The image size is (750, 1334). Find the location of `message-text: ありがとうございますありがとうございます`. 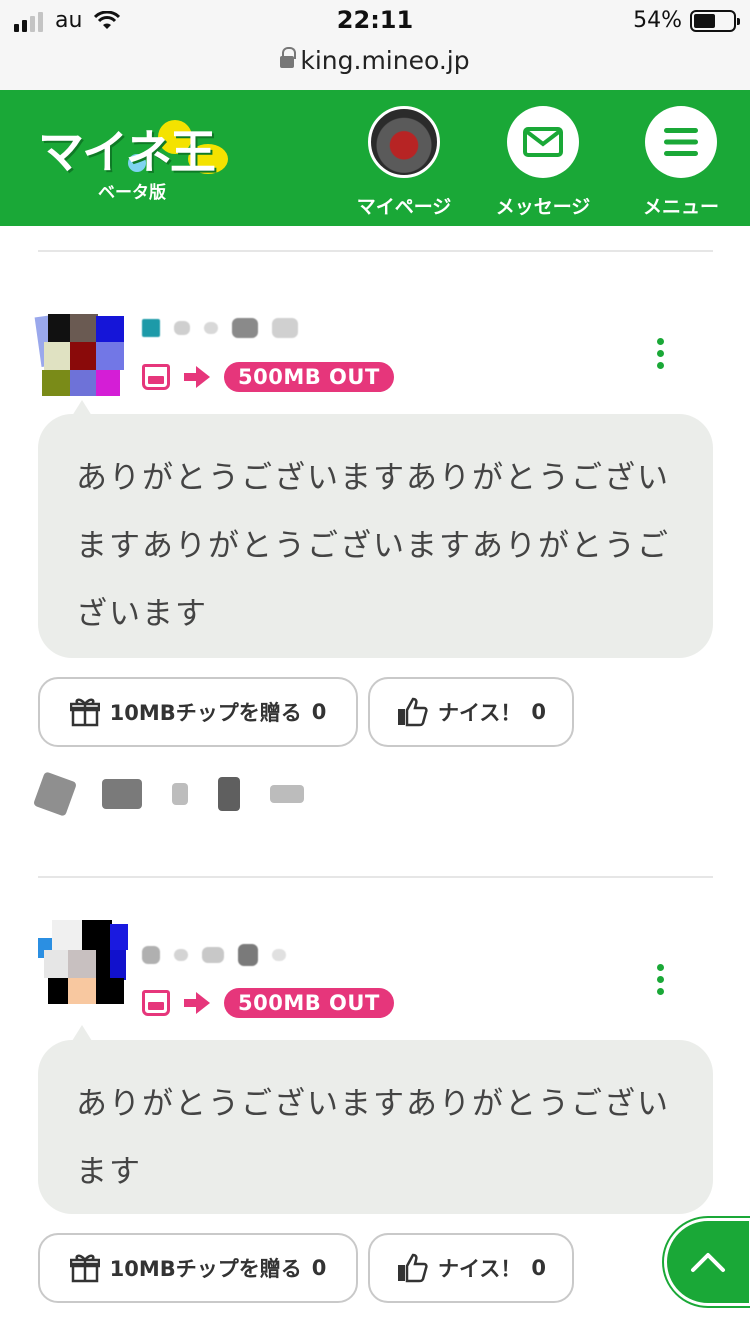

message-text: ありがとうございますありがとうございます is located at coordinates (373, 1138).